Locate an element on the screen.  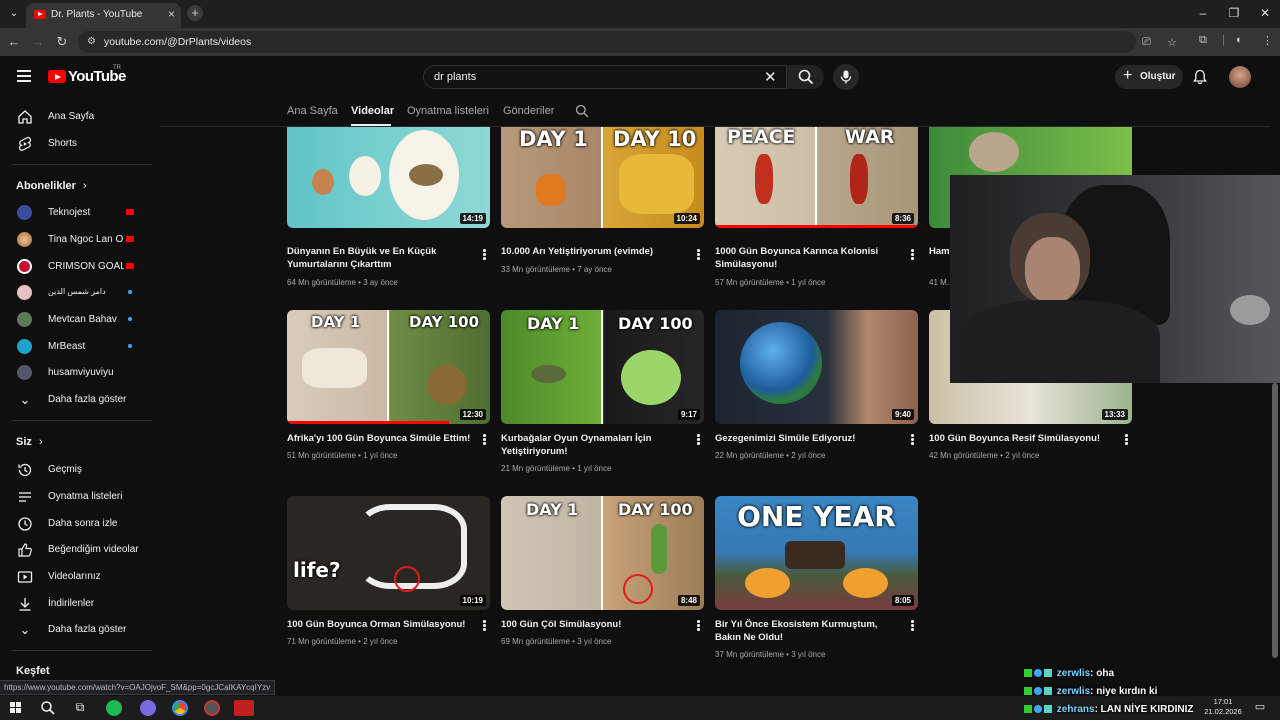
chat-username: zerwlis is located at coordinates (1073, 691).